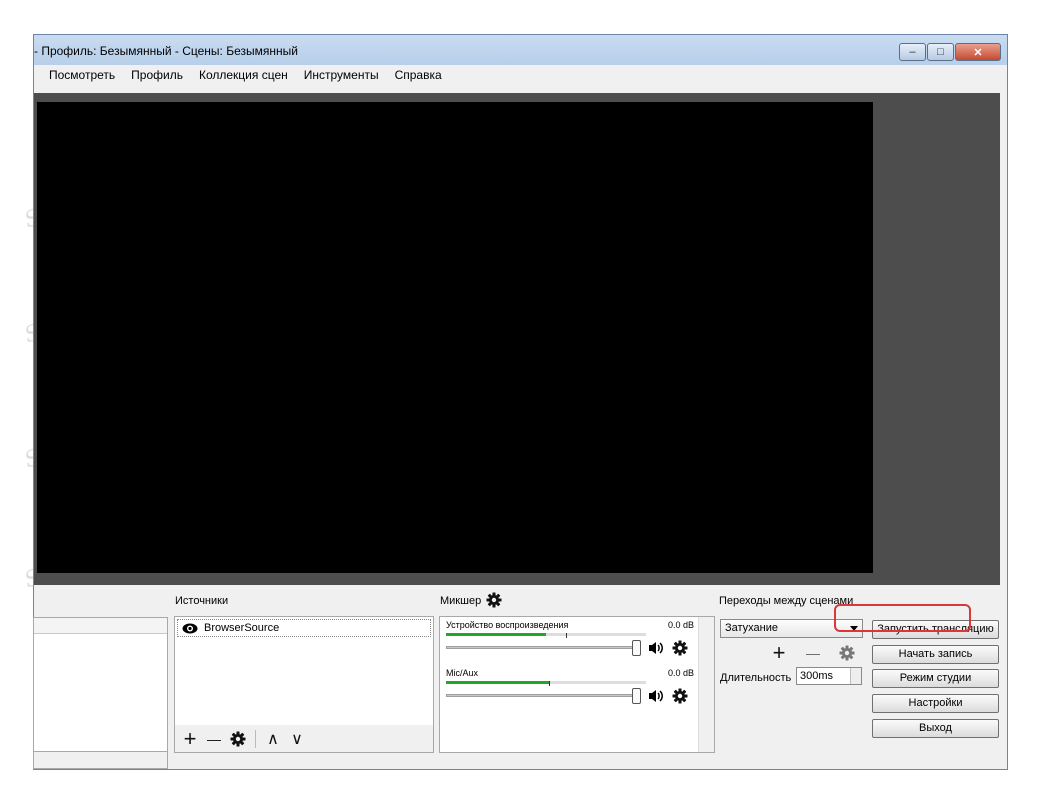 The height and width of the screenshot is (796, 1039). Describe the element at coordinates (214, 739) in the screenshot. I see `remove-source-button: —` at that location.